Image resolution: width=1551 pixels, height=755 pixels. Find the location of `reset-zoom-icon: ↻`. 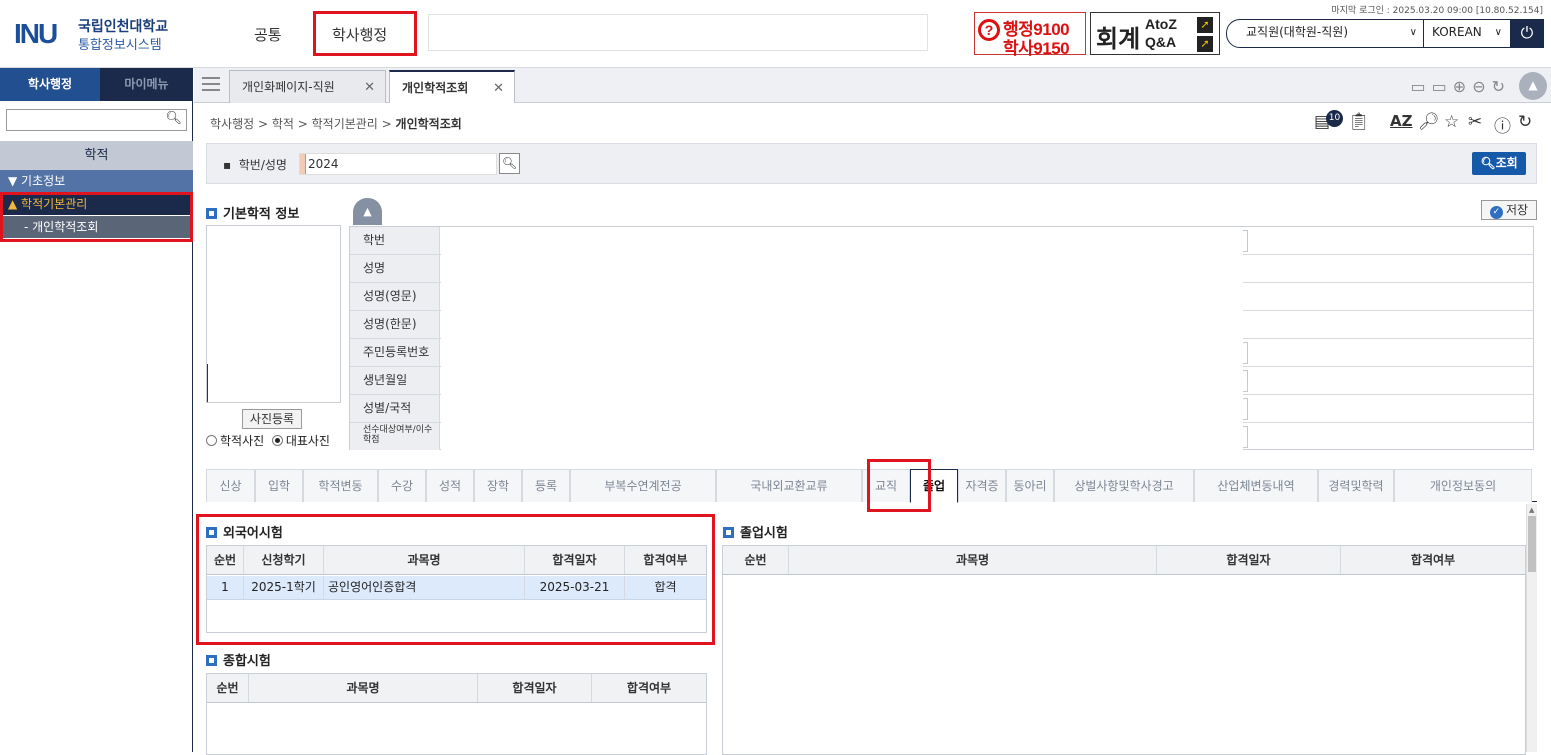

reset-zoom-icon: ↻ is located at coordinates (1501, 86).